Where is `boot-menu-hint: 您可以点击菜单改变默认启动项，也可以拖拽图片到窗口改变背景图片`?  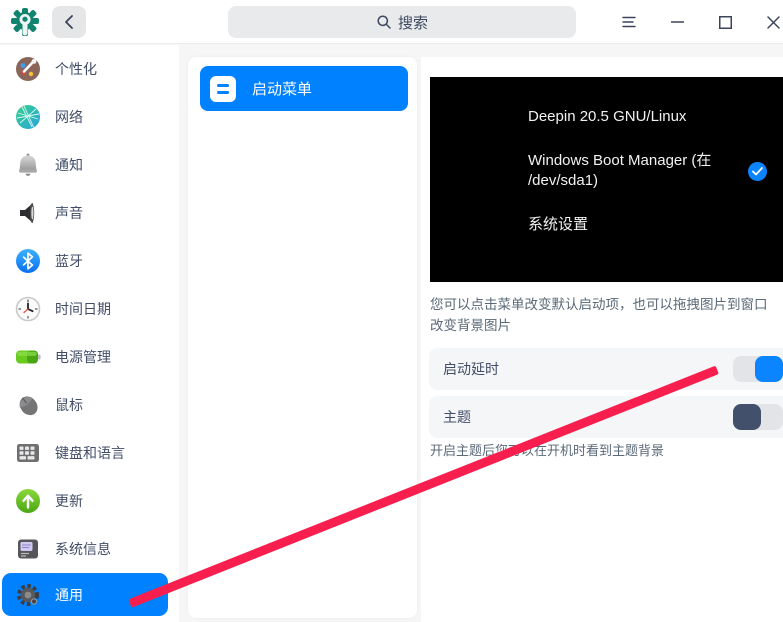 boot-menu-hint: 您可以点击菜单改变默认启动项，也可以拖拽图片到窗口改变背景图片 is located at coordinates (599, 315).